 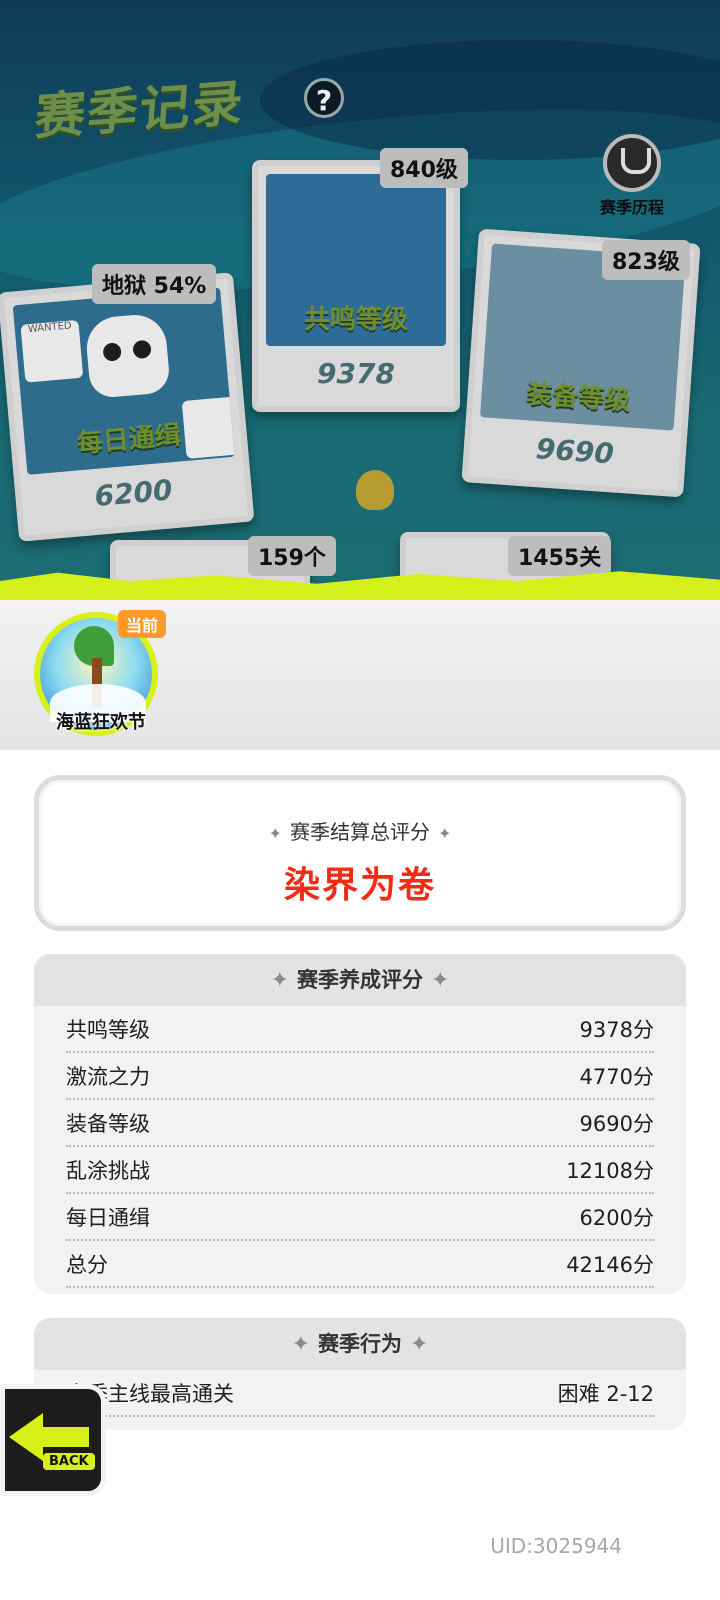 I want to click on page-title: 赛季记录, so click(x=139, y=110).